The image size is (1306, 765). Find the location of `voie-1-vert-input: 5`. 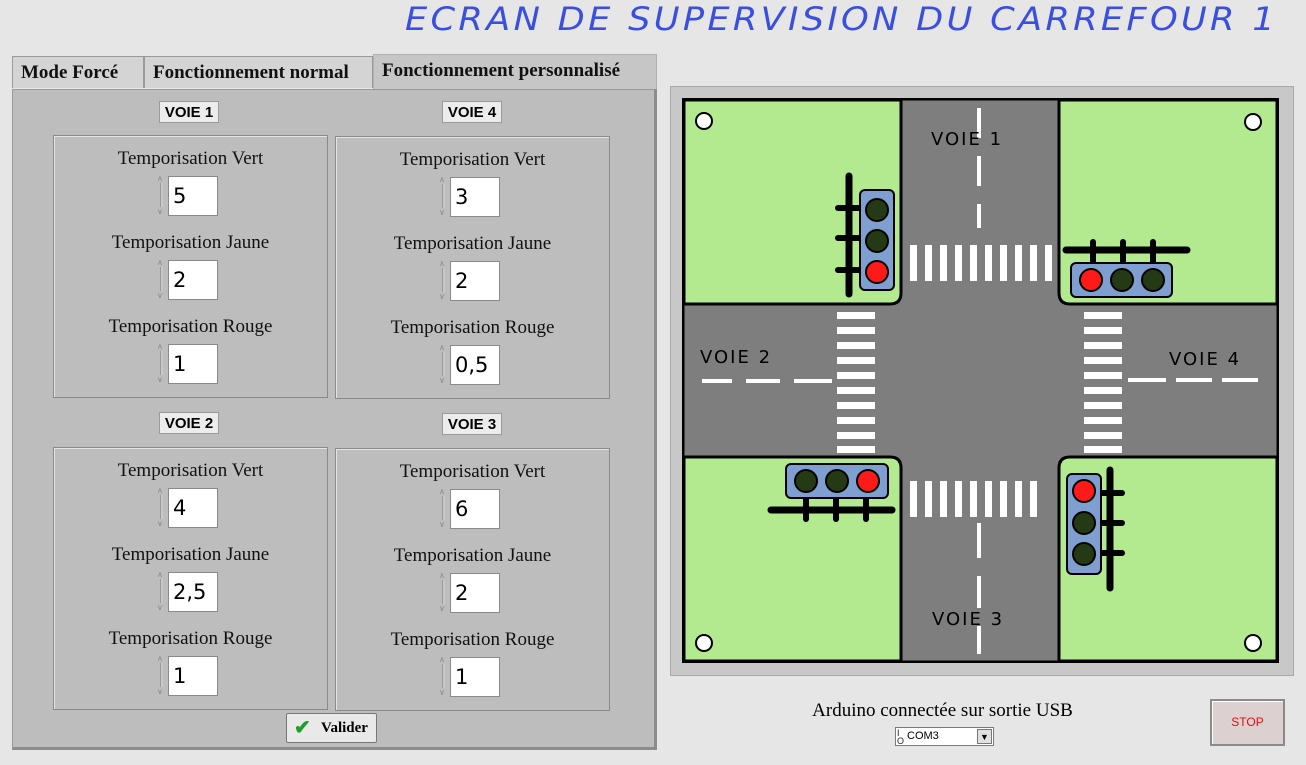

voie-1-vert-input: 5 is located at coordinates (193, 196).